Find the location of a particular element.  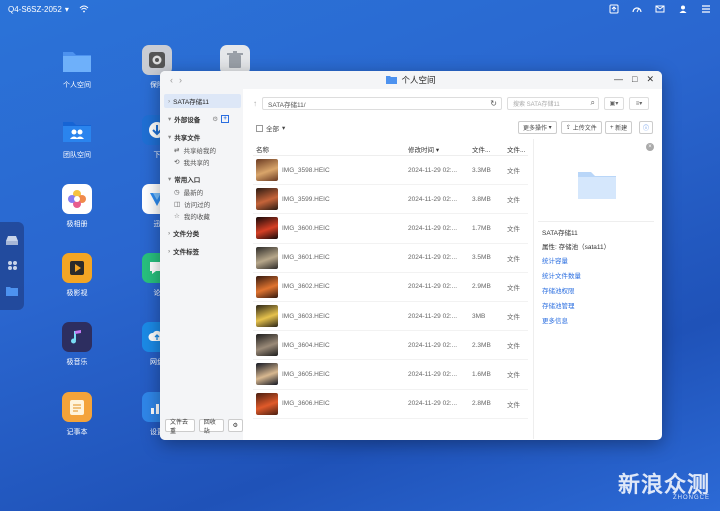

file-row: IMG_3598.HEIC 2024-11-29 02:... 3.3MB 文件 is located at coordinates (390, 171).